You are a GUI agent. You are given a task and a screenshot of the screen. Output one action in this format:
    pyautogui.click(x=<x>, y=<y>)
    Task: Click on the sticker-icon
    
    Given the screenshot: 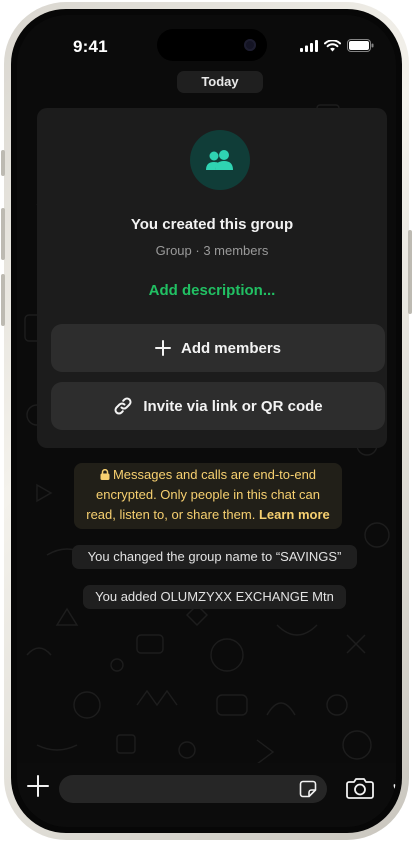 What is the action you would take?
    pyautogui.click(x=308, y=789)
    